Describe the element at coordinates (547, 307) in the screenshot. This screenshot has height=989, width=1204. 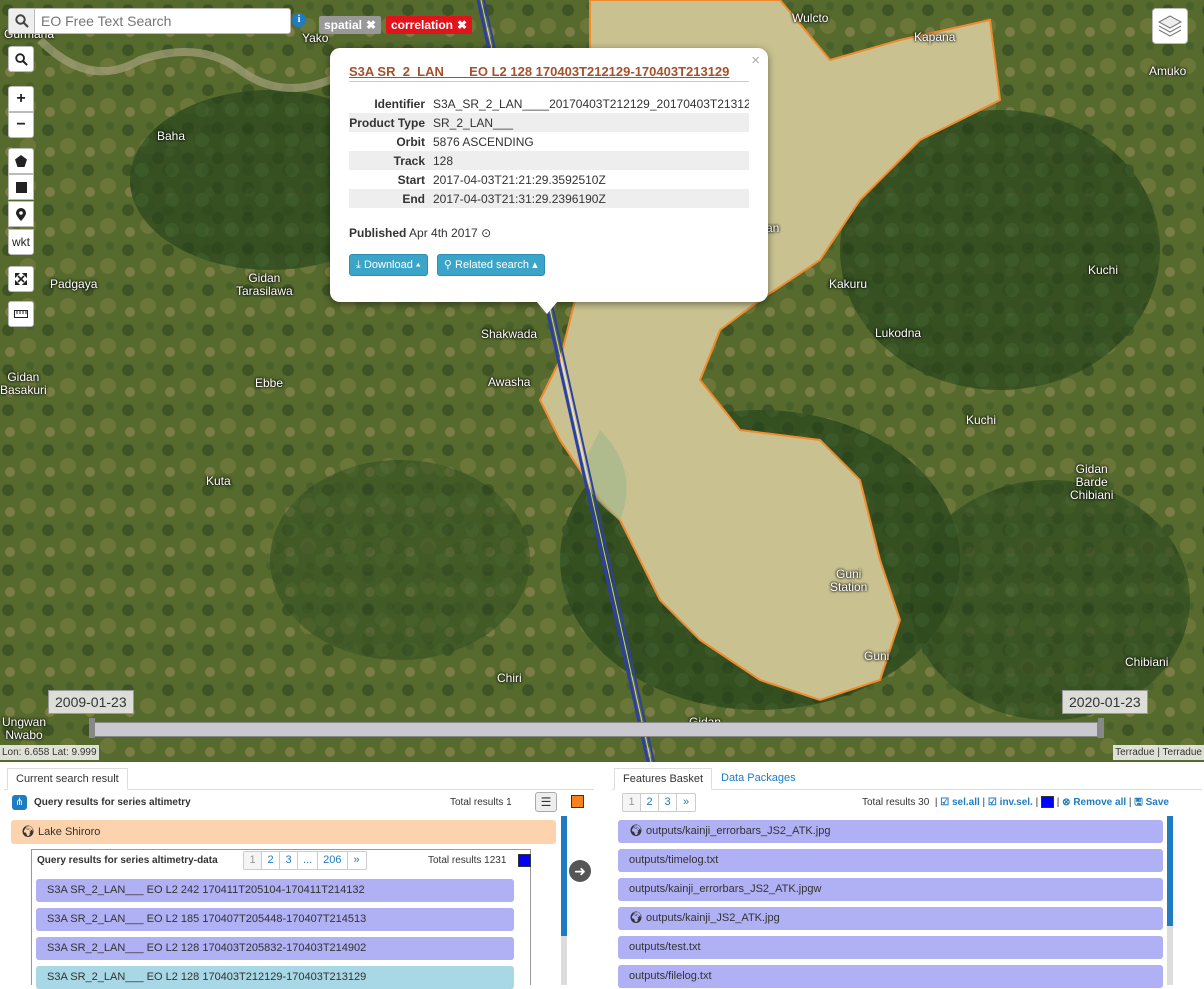
I see `popup-pointer` at that location.